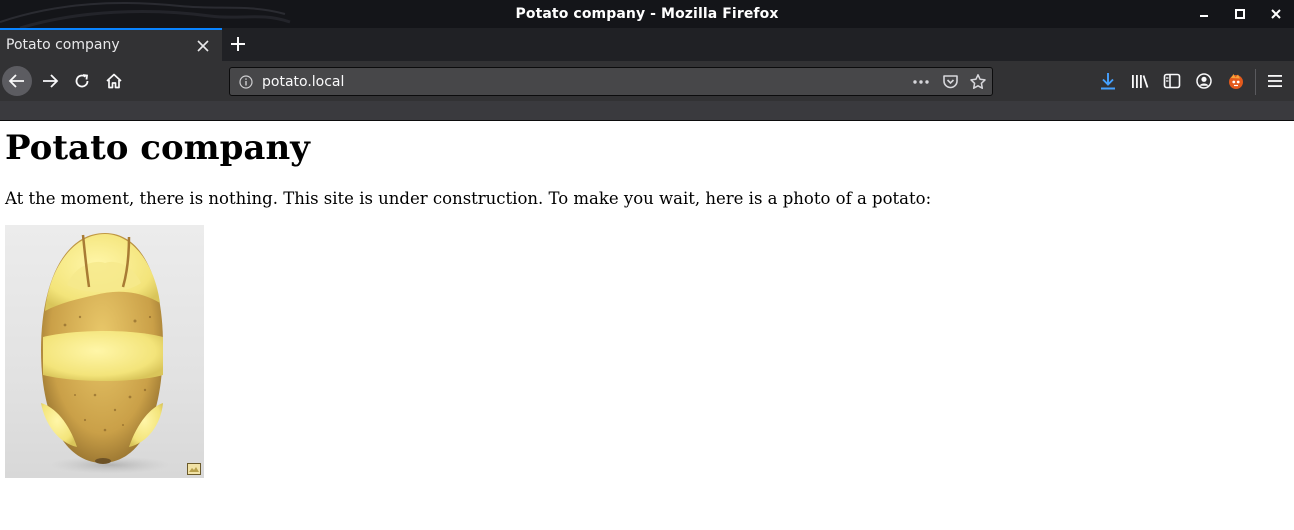  I want to click on library-icon, so click(1140, 81).